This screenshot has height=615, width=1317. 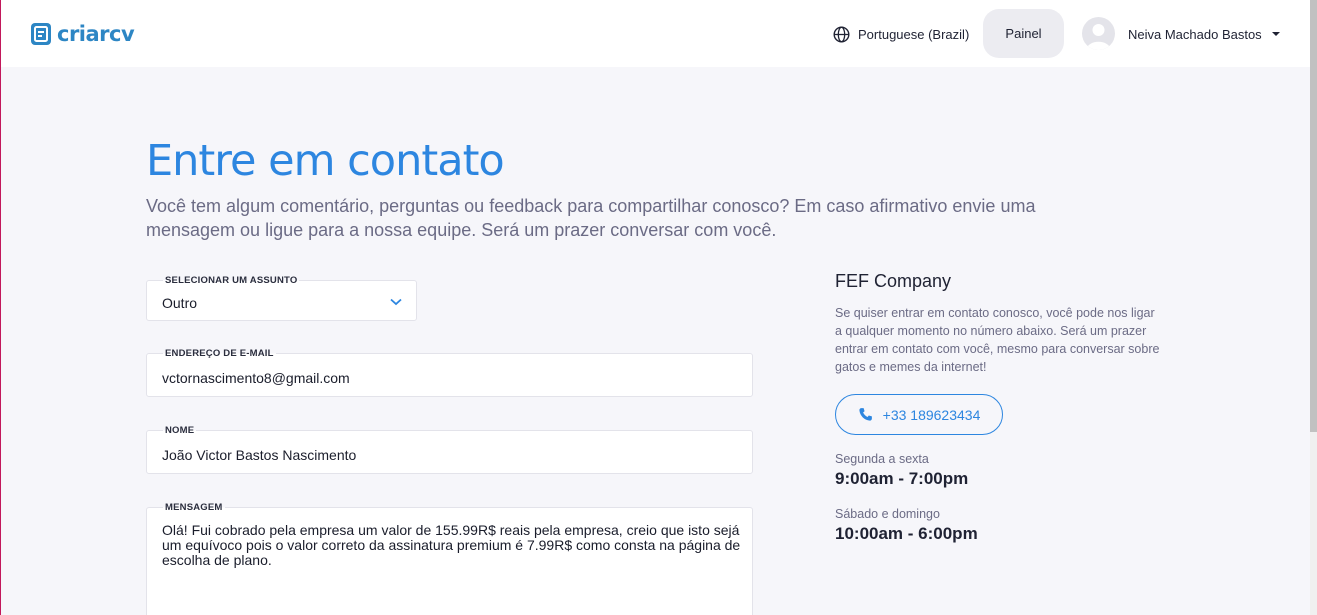 What do you see at coordinates (396, 302) in the screenshot?
I see `chevron-down-icon` at bounding box center [396, 302].